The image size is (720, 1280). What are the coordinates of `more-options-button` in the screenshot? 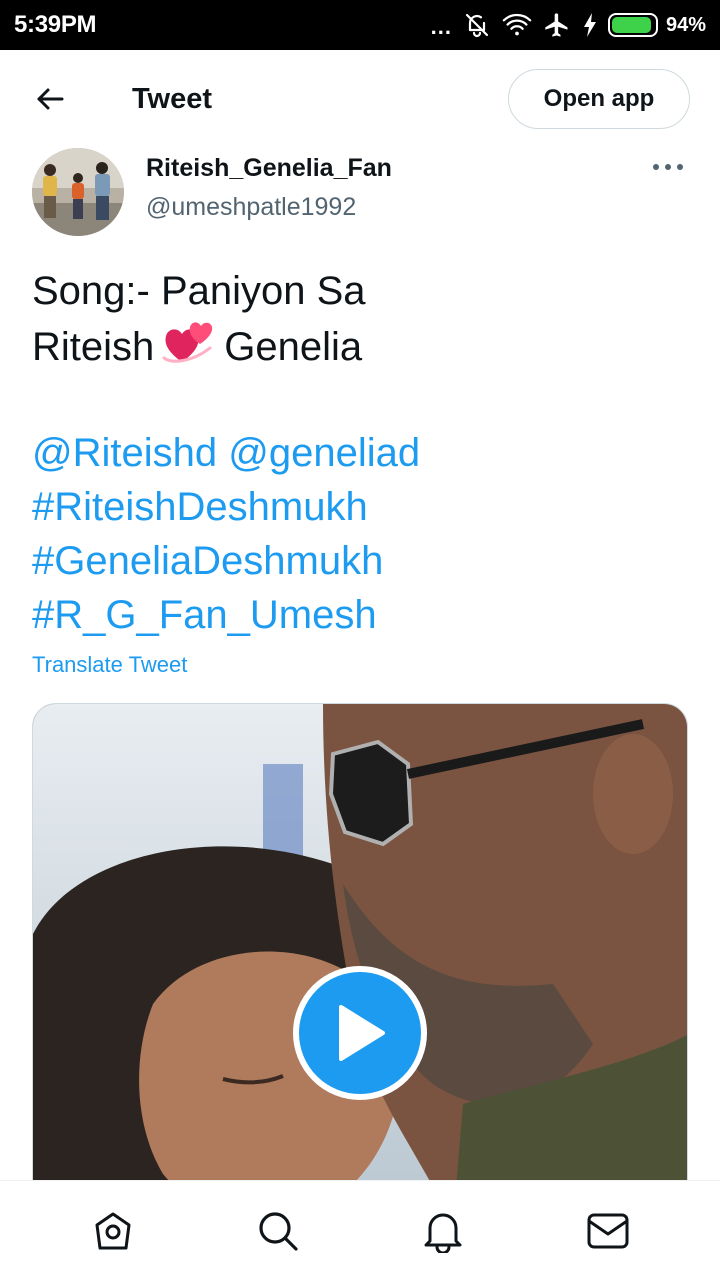 It's located at (668, 167).